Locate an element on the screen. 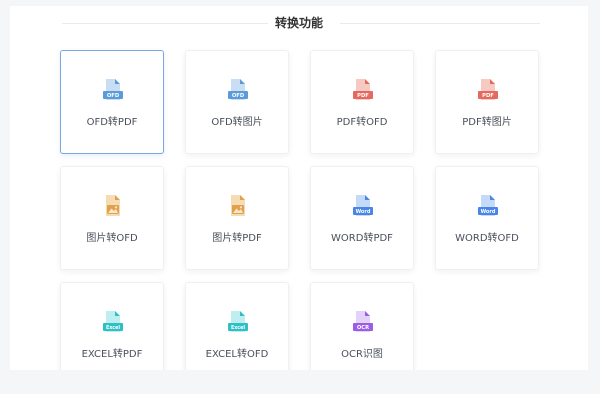  card-label: WORD转PDF is located at coordinates (362, 238).